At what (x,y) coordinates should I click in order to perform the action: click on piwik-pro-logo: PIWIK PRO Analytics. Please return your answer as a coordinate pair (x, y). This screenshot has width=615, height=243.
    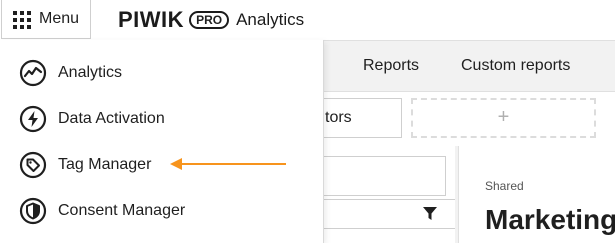
    Looking at the image, I should click on (211, 19).